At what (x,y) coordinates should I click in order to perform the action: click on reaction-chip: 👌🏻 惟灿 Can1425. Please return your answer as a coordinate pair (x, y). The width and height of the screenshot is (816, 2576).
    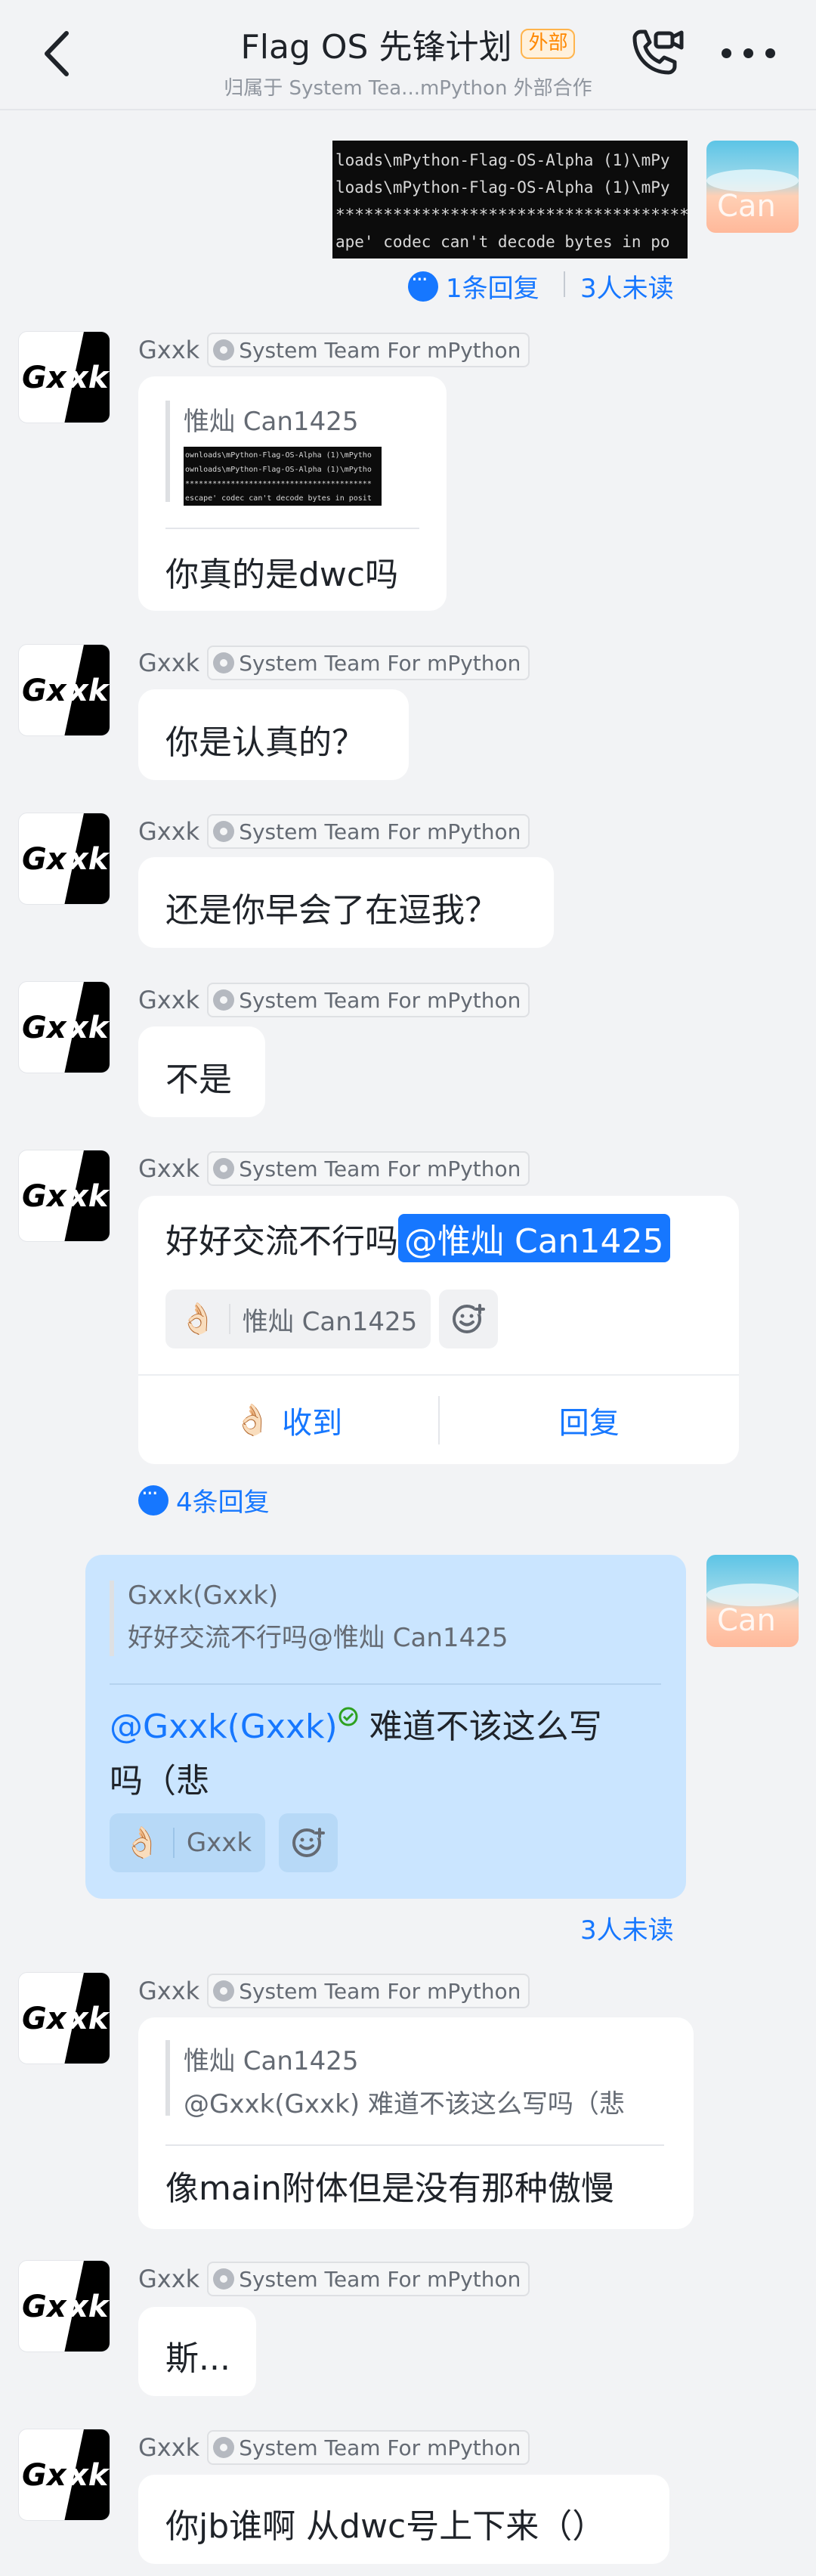
    Looking at the image, I should click on (298, 1319).